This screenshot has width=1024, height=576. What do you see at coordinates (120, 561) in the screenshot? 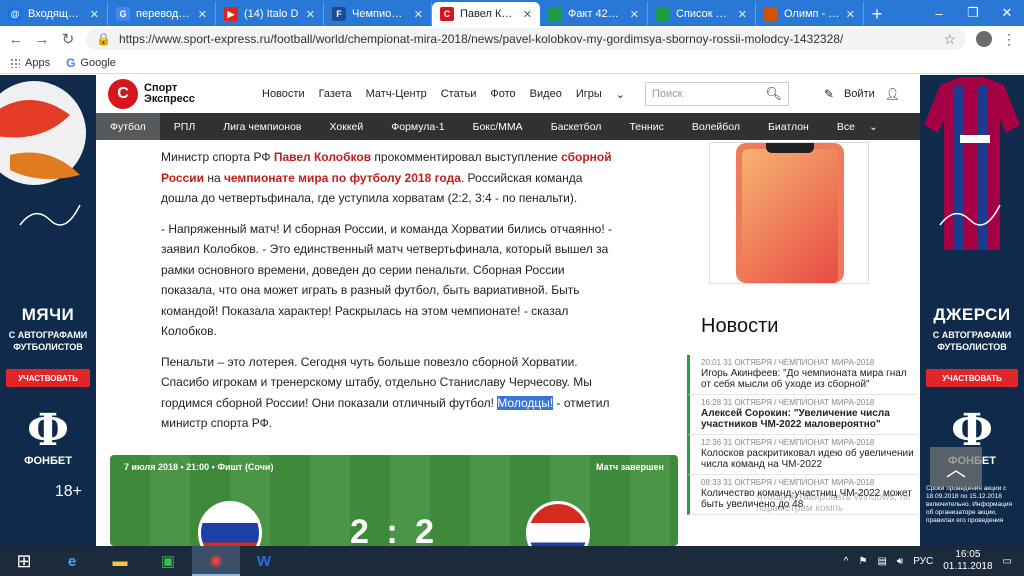
I see `file-explorer-icon: ▬` at bounding box center [120, 561].